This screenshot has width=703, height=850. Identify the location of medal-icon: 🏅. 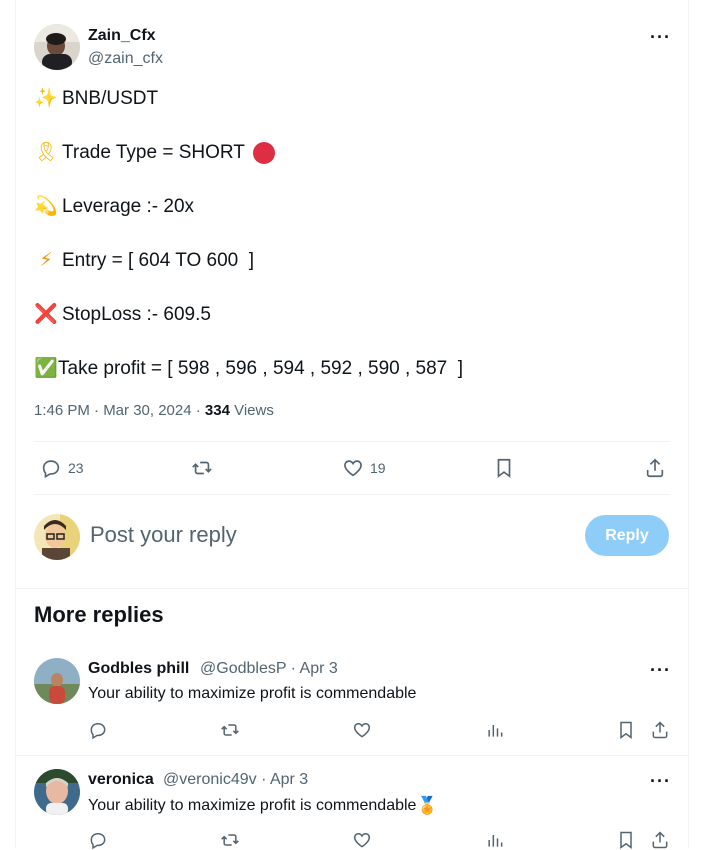
(427, 805).